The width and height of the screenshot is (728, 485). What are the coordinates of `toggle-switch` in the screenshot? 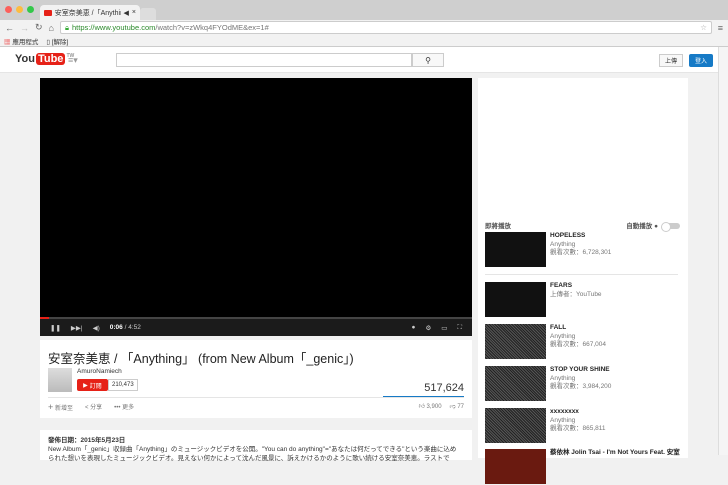 It's located at (670, 227).